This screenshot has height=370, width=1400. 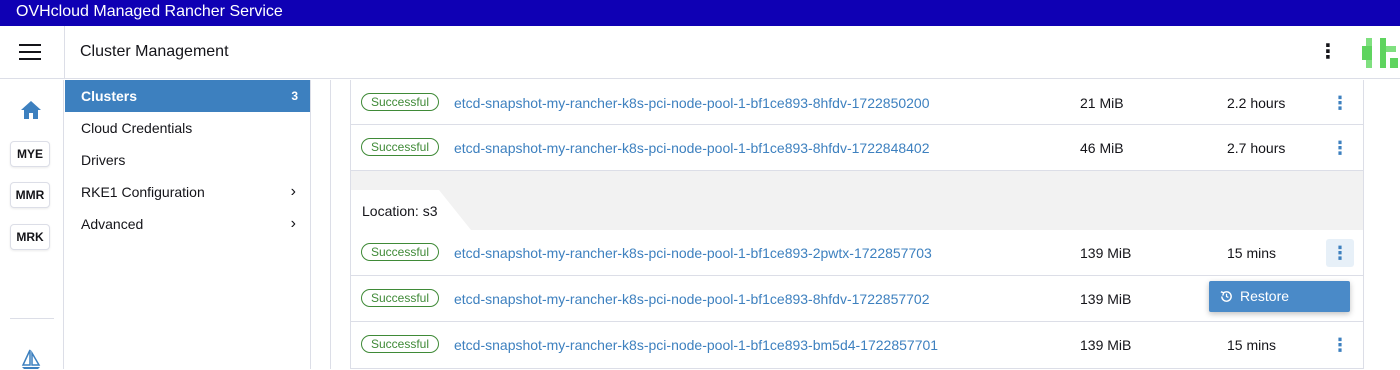 I want to click on sidebar-item-rke1-configuration: RKE1 Configuration ›, so click(x=187, y=192).